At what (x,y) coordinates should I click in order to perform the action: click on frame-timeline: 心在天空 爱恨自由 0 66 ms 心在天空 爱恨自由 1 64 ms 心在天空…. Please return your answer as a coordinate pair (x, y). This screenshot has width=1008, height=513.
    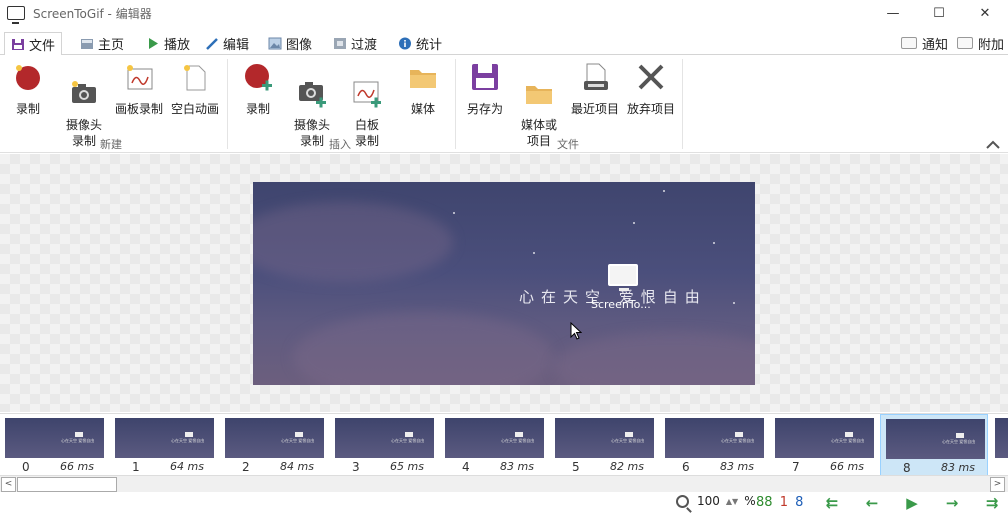
    Looking at the image, I should click on (504, 444).